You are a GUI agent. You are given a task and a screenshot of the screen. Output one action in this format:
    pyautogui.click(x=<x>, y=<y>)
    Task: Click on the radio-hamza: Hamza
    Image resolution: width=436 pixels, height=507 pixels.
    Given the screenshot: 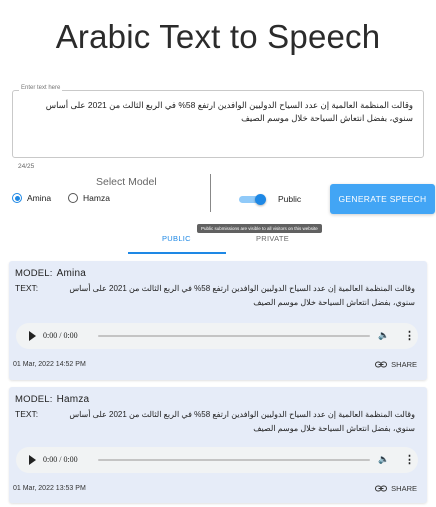 What is the action you would take?
    pyautogui.click(x=89, y=198)
    